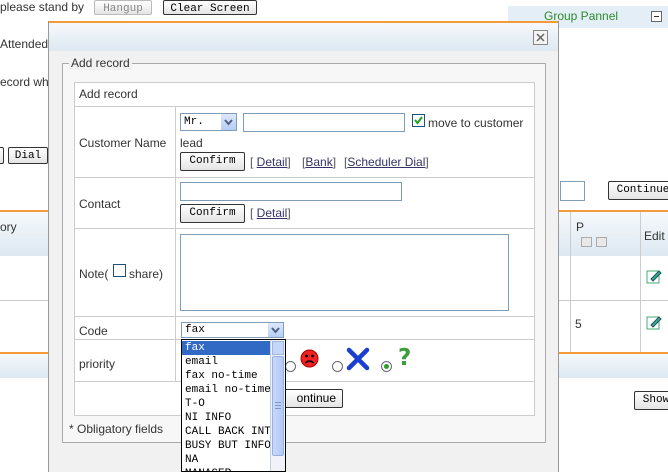 Image resolution: width=668 pixels, height=472 pixels. I want to click on code-option: email, so click(226, 362).